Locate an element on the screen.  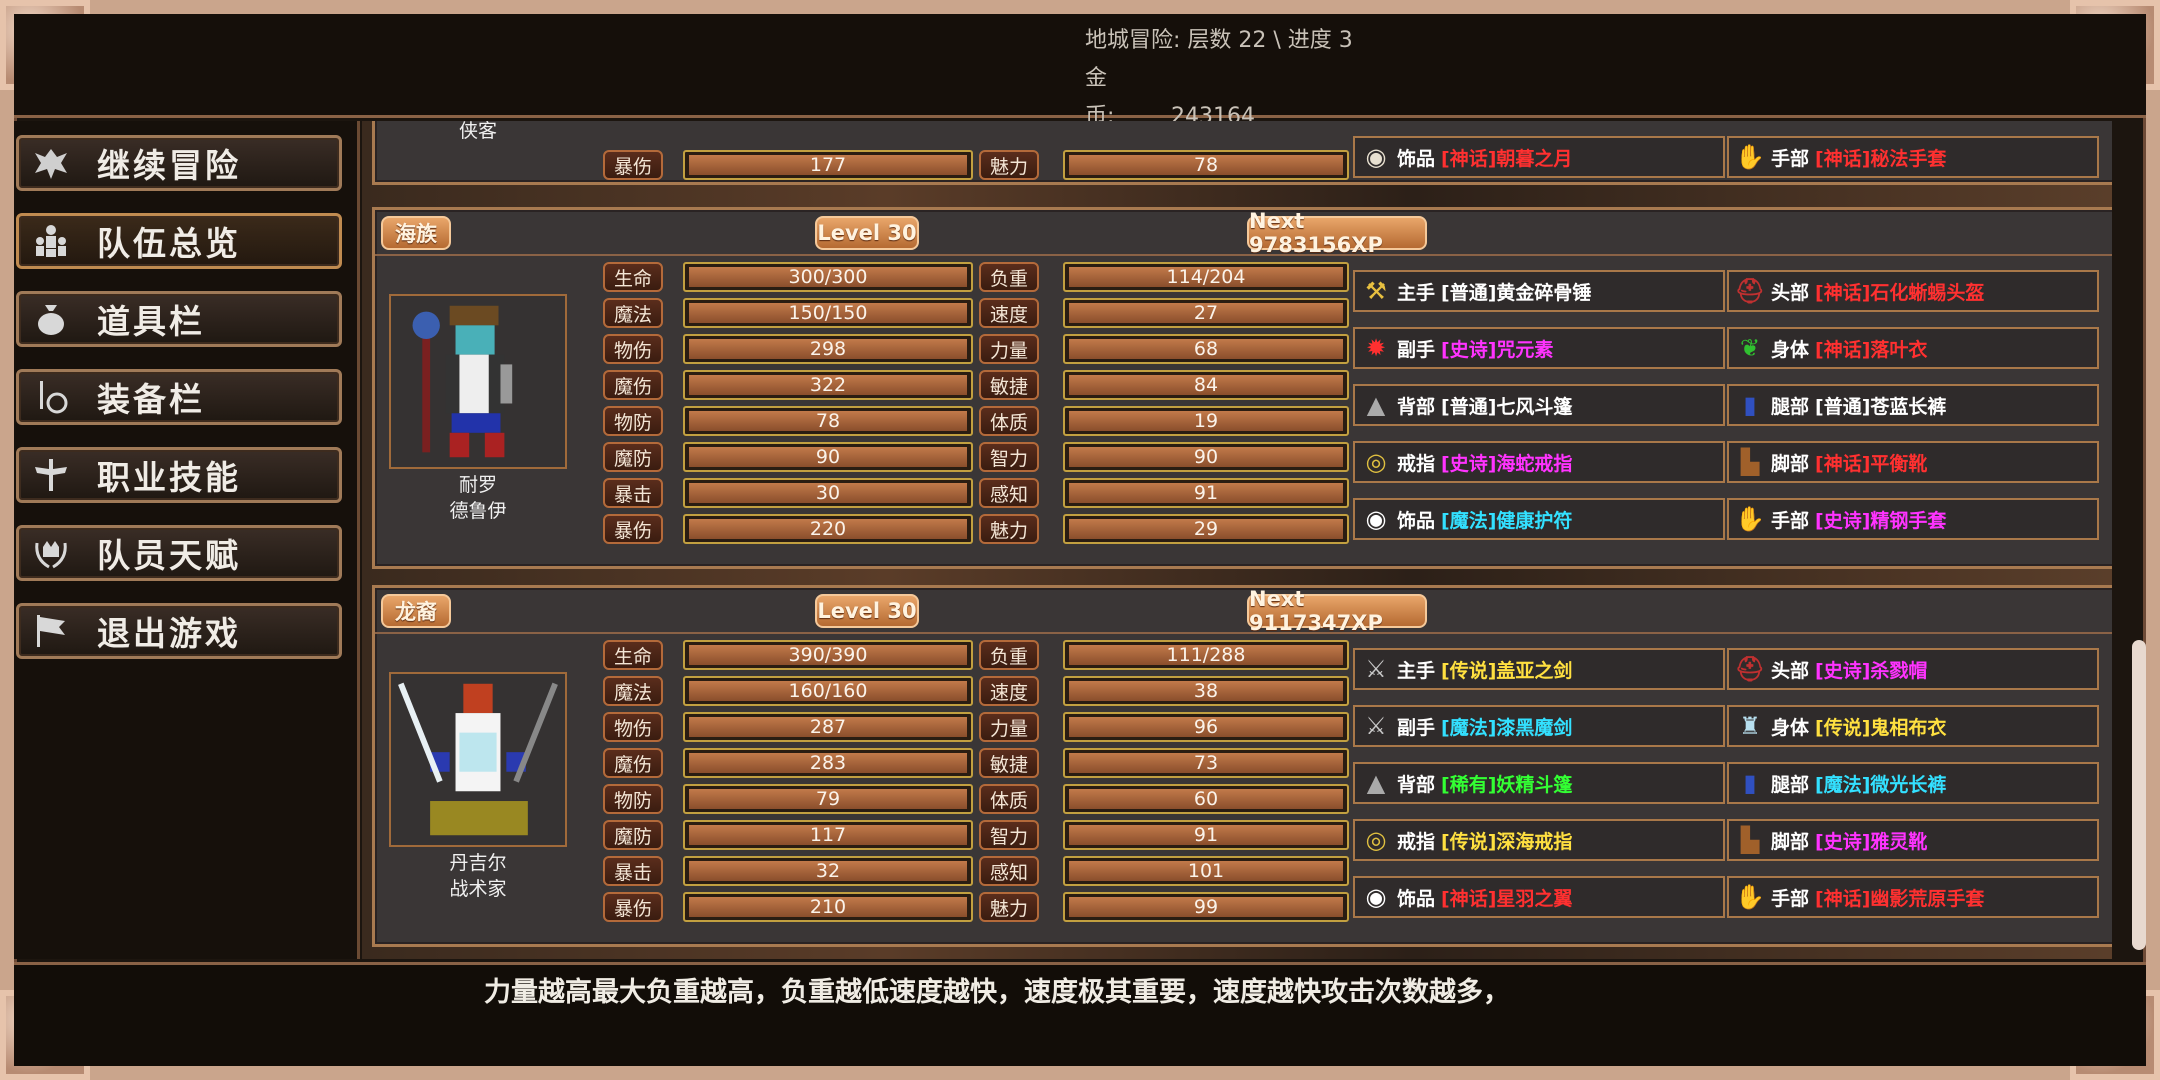
stat-bar: 117 is located at coordinates (828, 835).